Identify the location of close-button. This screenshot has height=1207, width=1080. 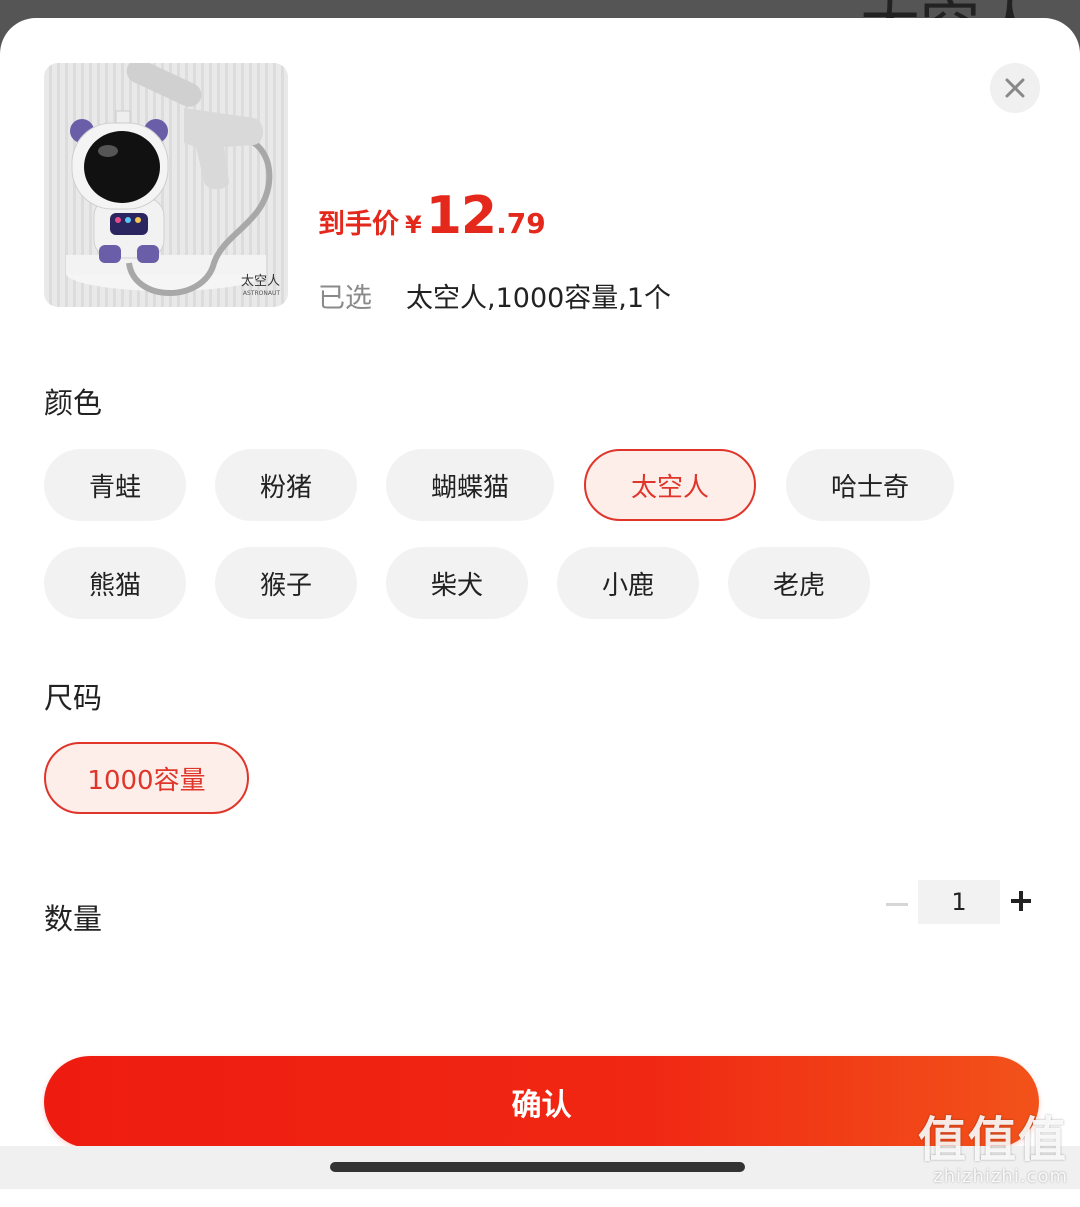
(1015, 88).